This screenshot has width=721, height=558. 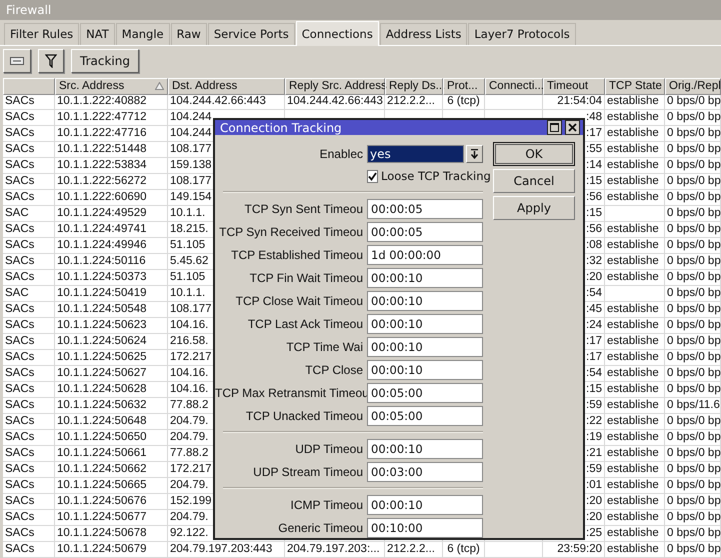 I want to click on dropdown-button, so click(x=474, y=153).